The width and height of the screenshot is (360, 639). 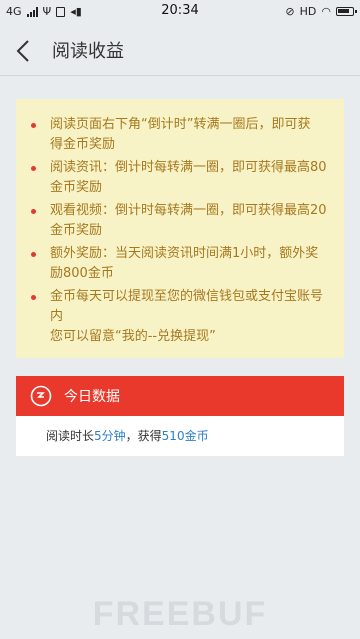 I want to click on rule-line: 励800金币, so click(x=82, y=273).